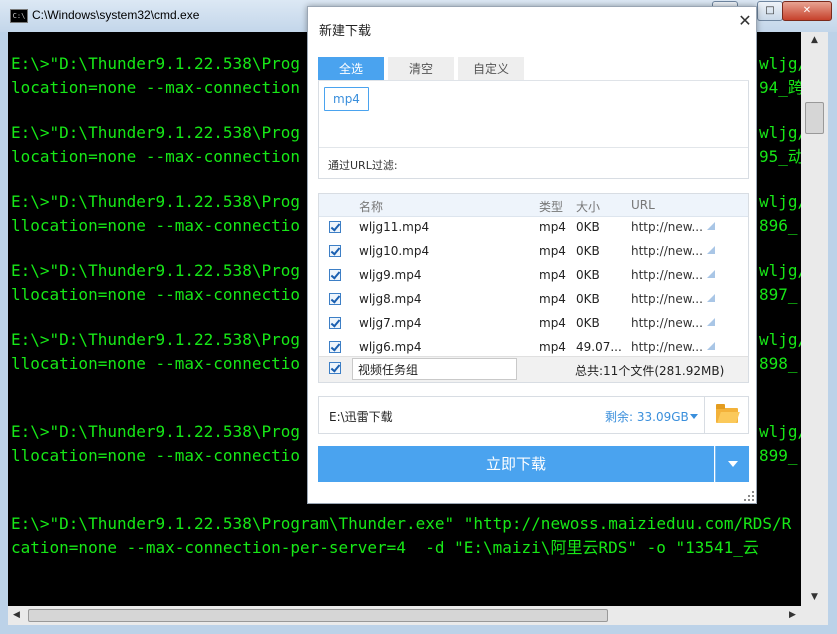 The image size is (837, 634). Describe the element at coordinates (335, 368) in the screenshot. I see `select-all-checkbox` at that location.